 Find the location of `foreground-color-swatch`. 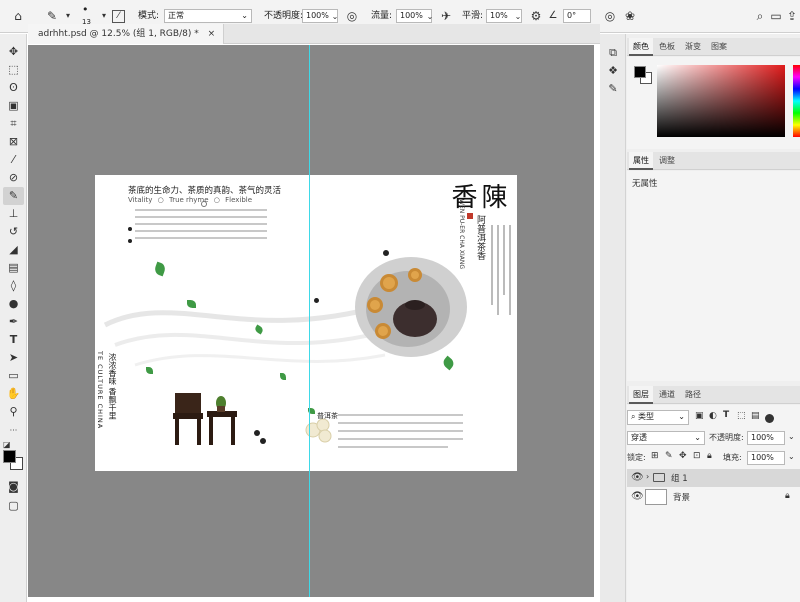

foreground-color-swatch is located at coordinates (9, 456).